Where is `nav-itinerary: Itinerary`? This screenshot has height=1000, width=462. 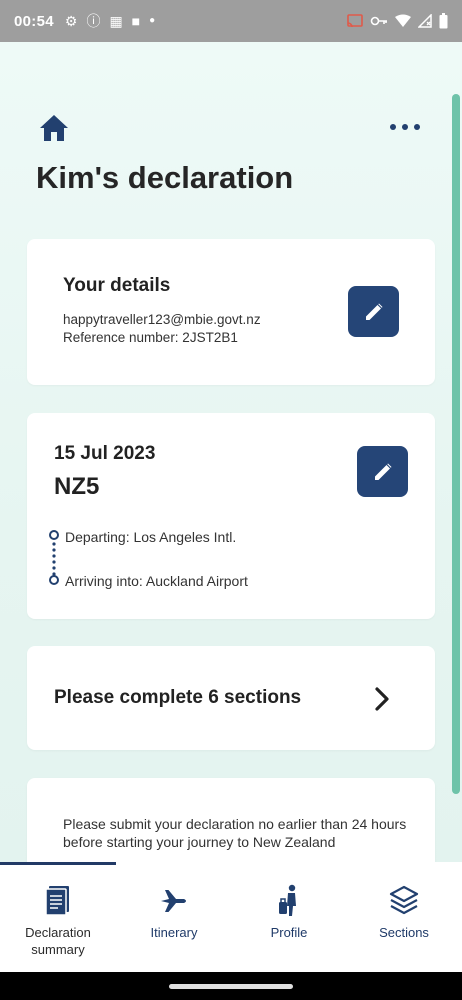
nav-itinerary: Itinerary is located at coordinates (174, 917).